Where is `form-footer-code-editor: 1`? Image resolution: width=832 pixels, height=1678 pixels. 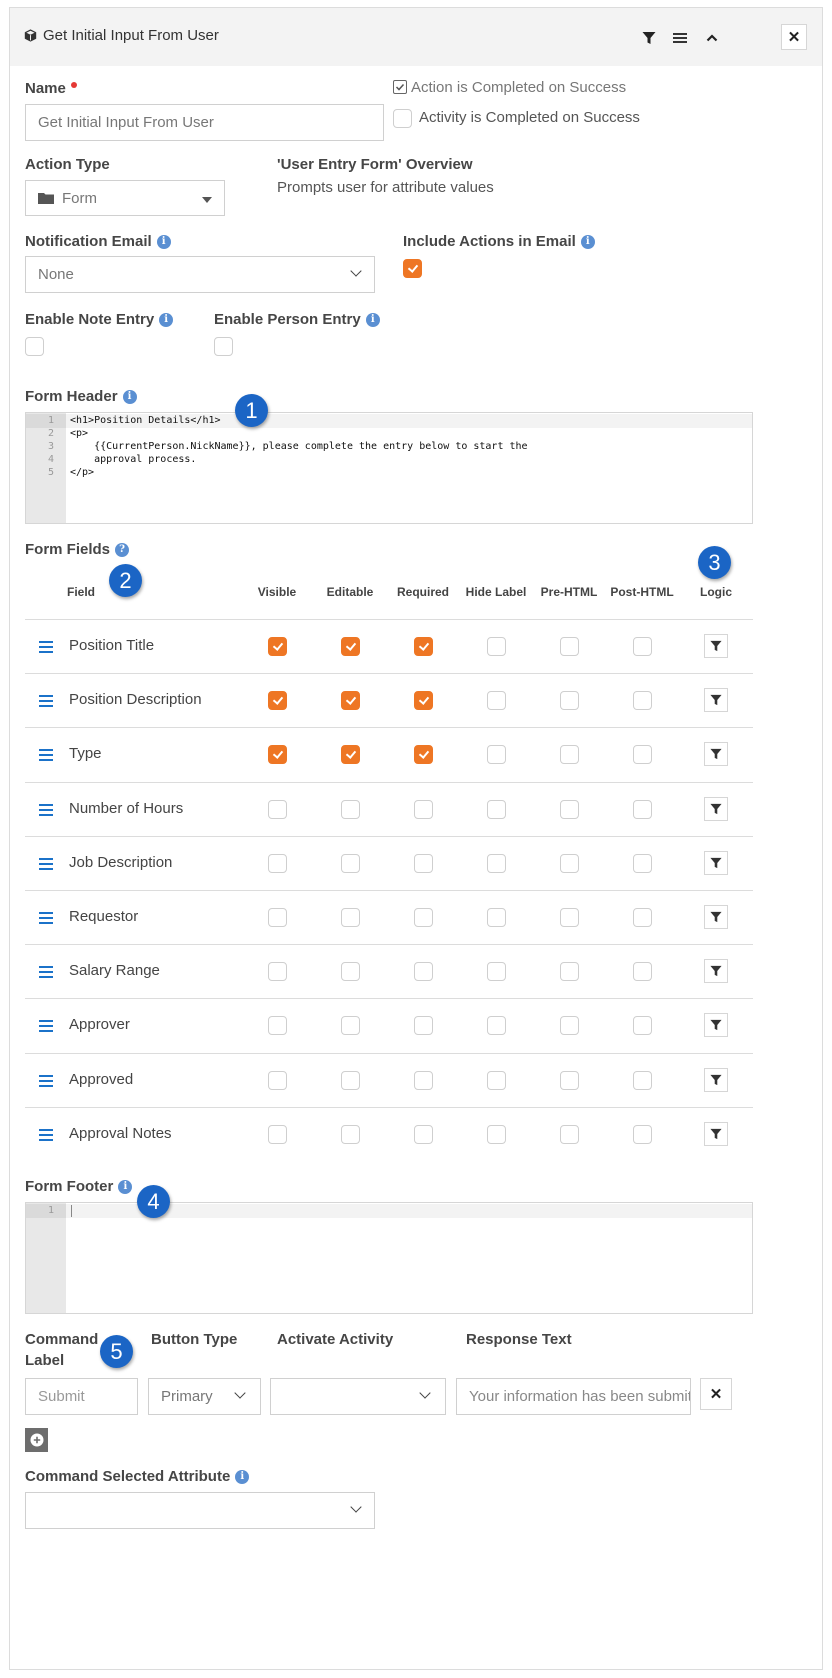
form-footer-code-editor: 1 is located at coordinates (389, 1258).